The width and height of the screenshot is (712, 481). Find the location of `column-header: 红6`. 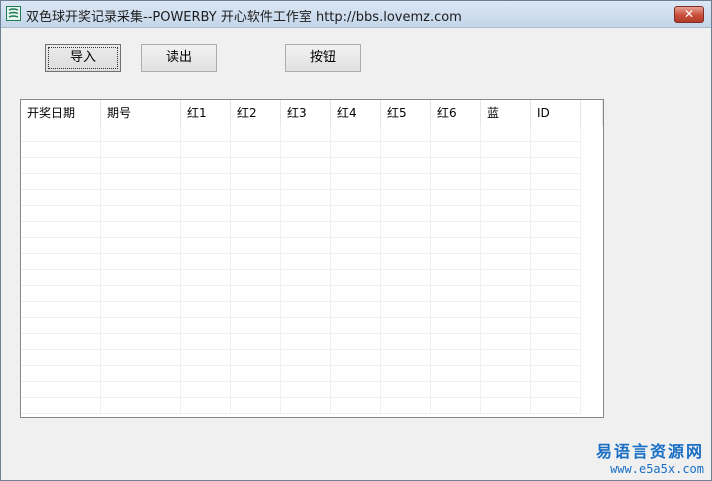

column-header: 红6 is located at coordinates (456, 113).